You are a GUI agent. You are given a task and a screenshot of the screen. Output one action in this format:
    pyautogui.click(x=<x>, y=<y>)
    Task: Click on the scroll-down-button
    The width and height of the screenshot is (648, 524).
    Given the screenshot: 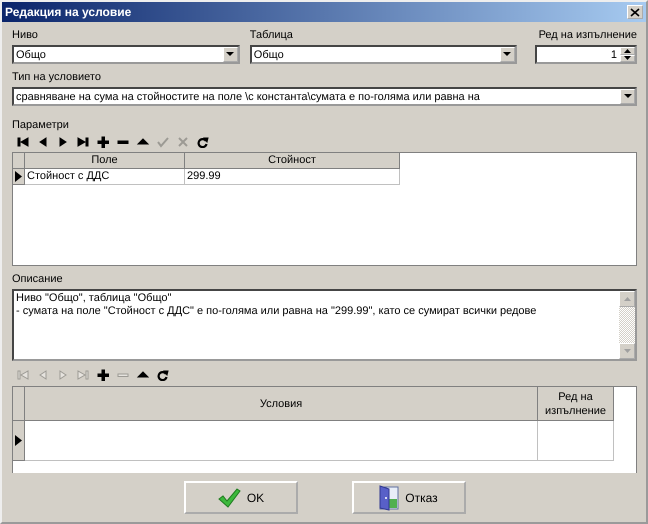 What is the action you would take?
    pyautogui.click(x=627, y=351)
    